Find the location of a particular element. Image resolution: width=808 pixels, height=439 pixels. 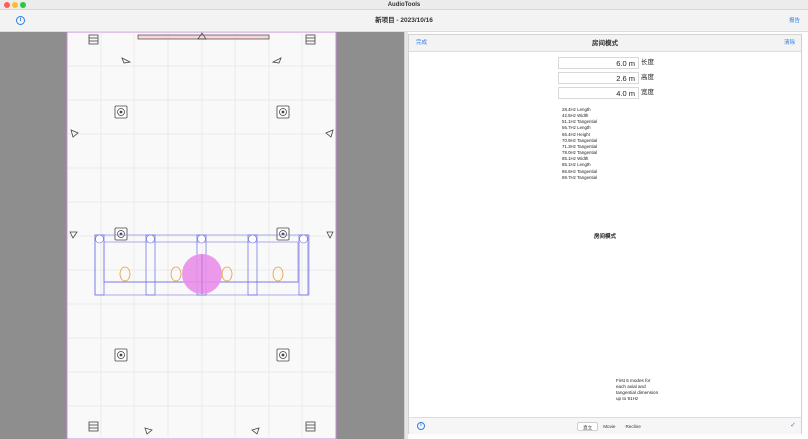

width-field: 4.0 m is located at coordinates (598, 93).